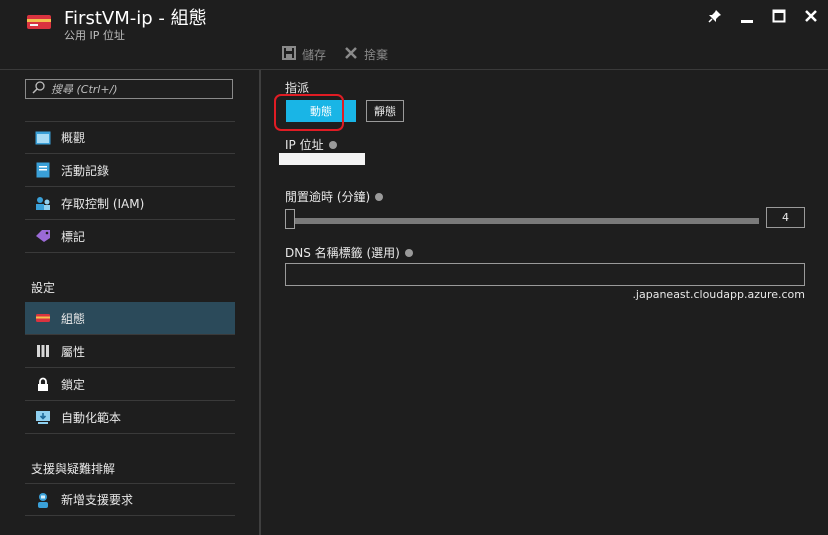 The width and height of the screenshot is (828, 535). I want to click on sidebar-item-overview: 概觀, so click(130, 137).